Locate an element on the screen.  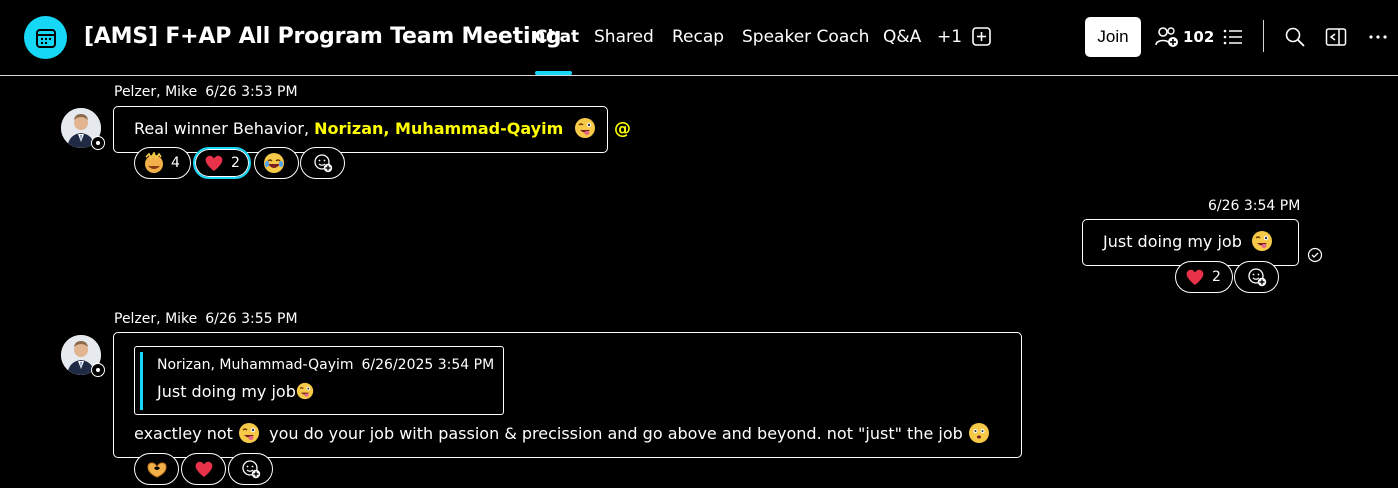
smile-emoji-icon is located at coordinates (979, 433).